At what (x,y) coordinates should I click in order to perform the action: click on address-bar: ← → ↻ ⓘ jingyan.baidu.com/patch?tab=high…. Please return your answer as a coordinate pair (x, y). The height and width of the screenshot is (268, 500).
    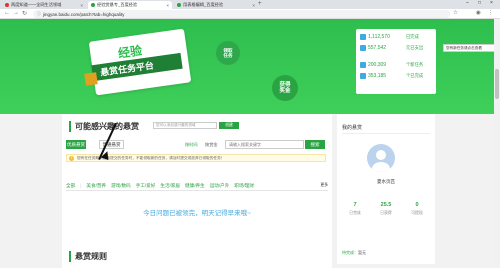
    Looking at the image, I should click on (250, 14).